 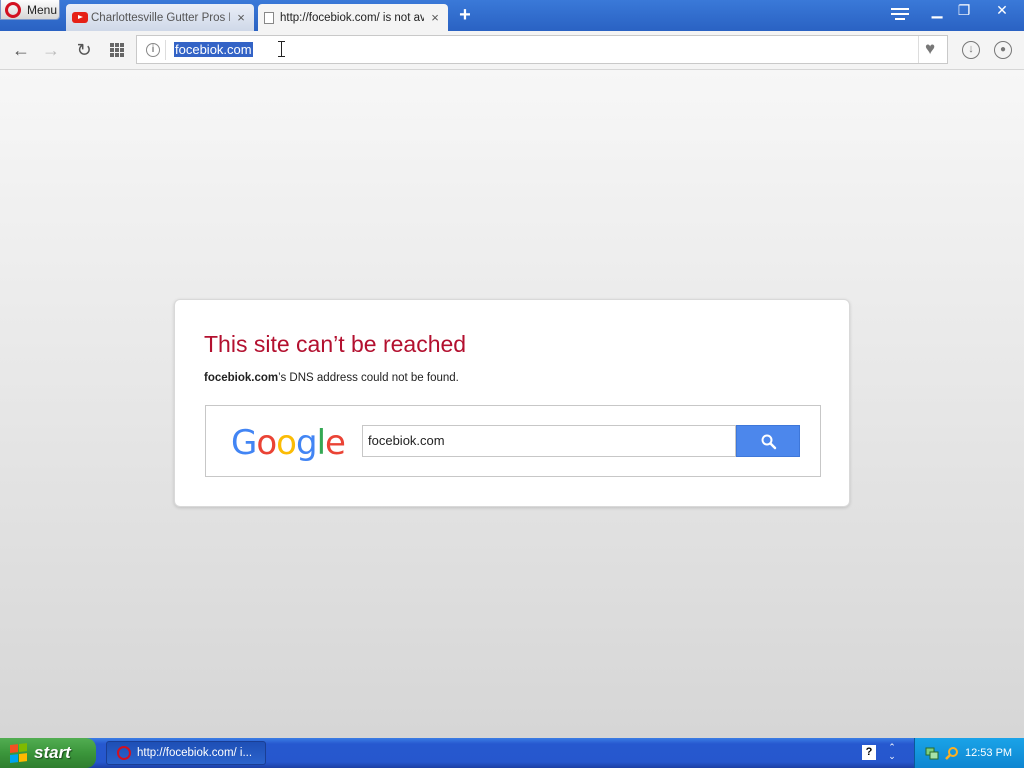 I want to click on tab-menu-icon, so click(x=900, y=16).